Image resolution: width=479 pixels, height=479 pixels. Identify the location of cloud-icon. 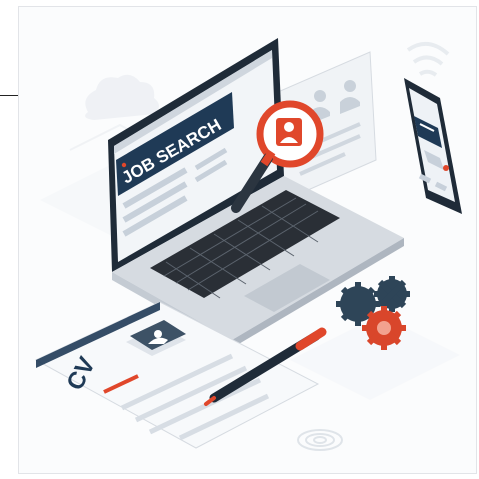
(122, 97).